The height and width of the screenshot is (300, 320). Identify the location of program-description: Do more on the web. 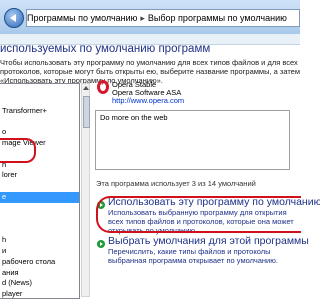
(134, 117).